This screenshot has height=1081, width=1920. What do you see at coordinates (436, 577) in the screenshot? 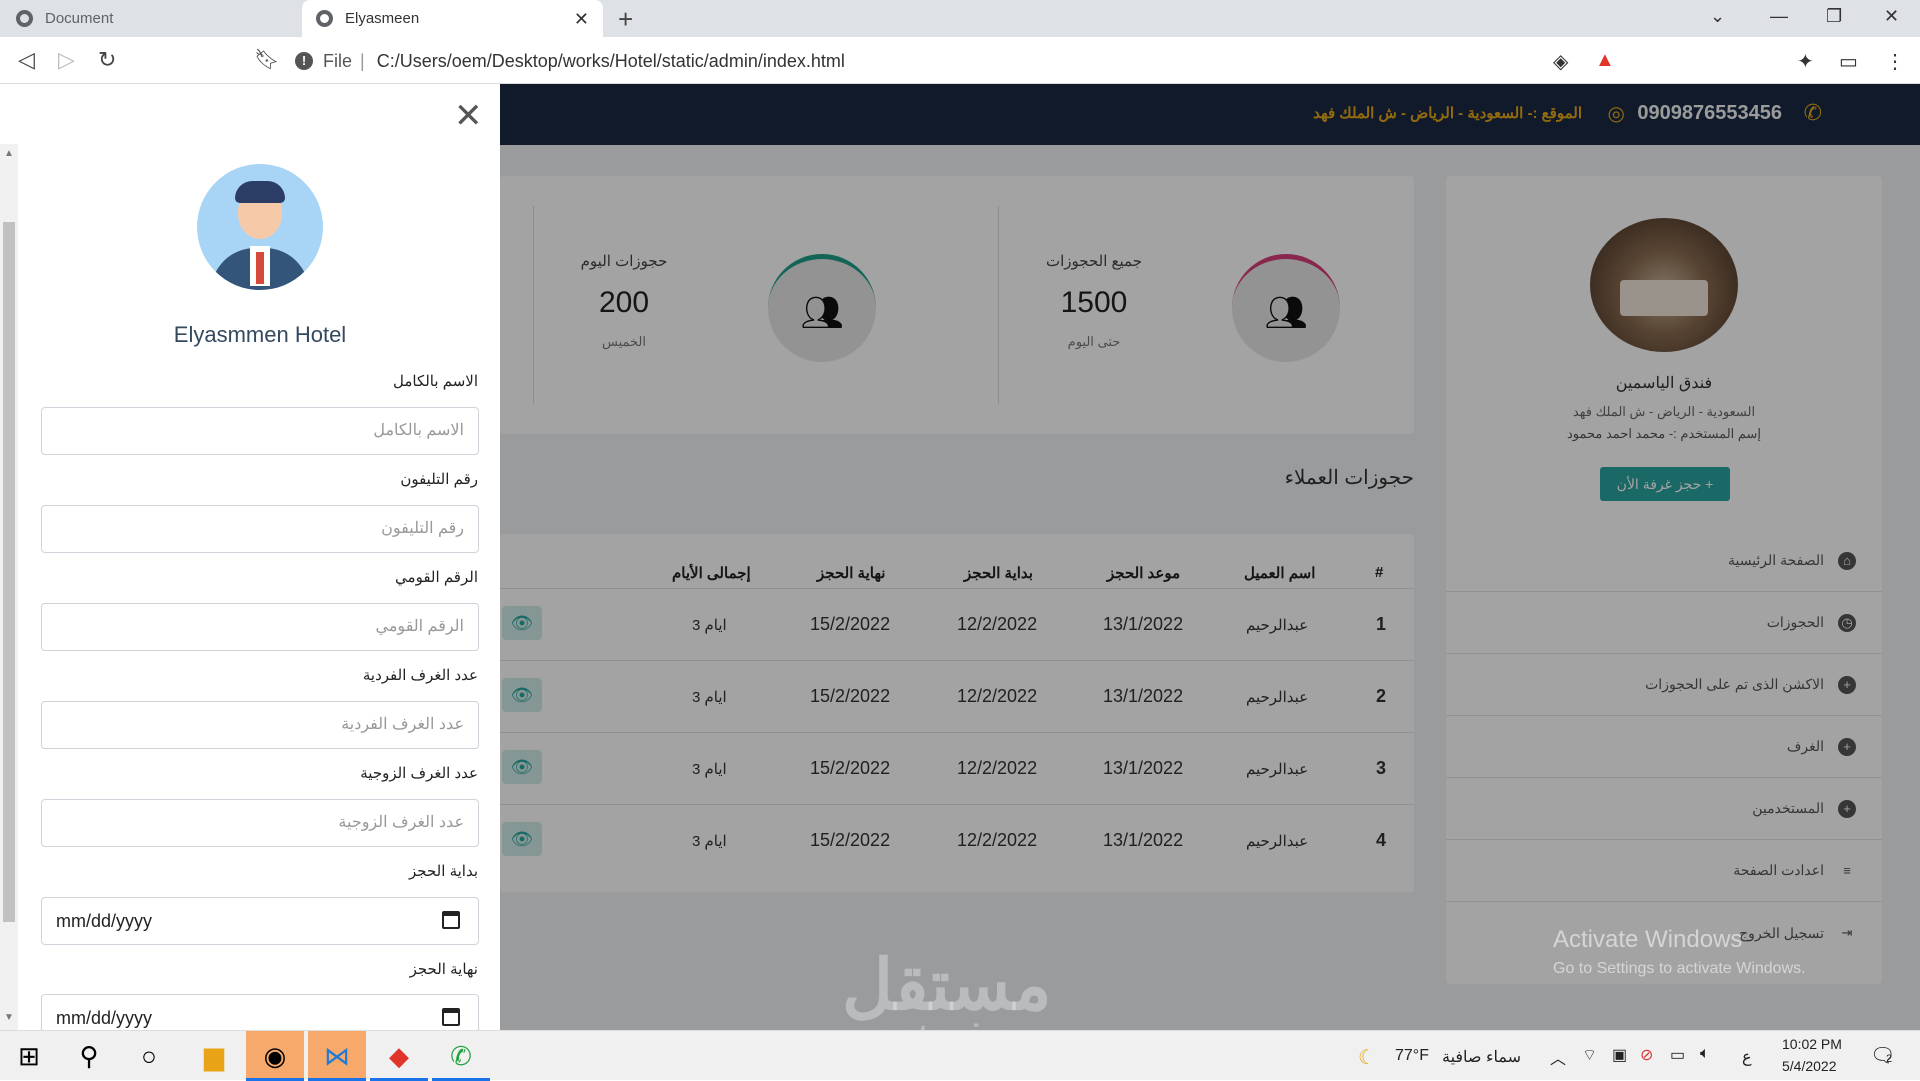
I see `field-label: الرقم القومي` at bounding box center [436, 577].